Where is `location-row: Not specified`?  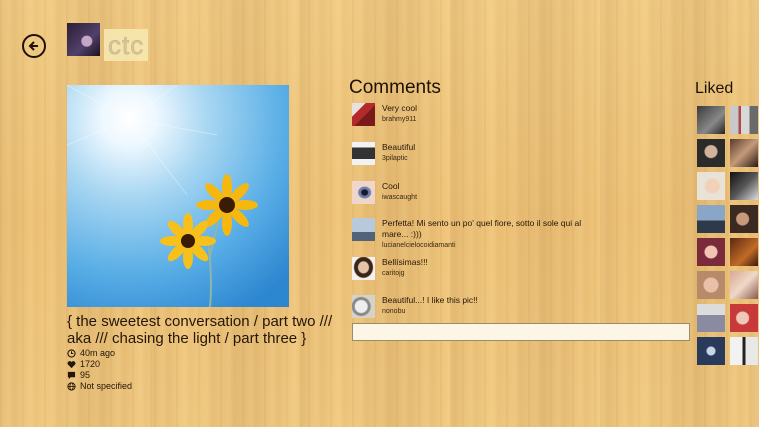
location-row: Not specified is located at coordinates (99, 386).